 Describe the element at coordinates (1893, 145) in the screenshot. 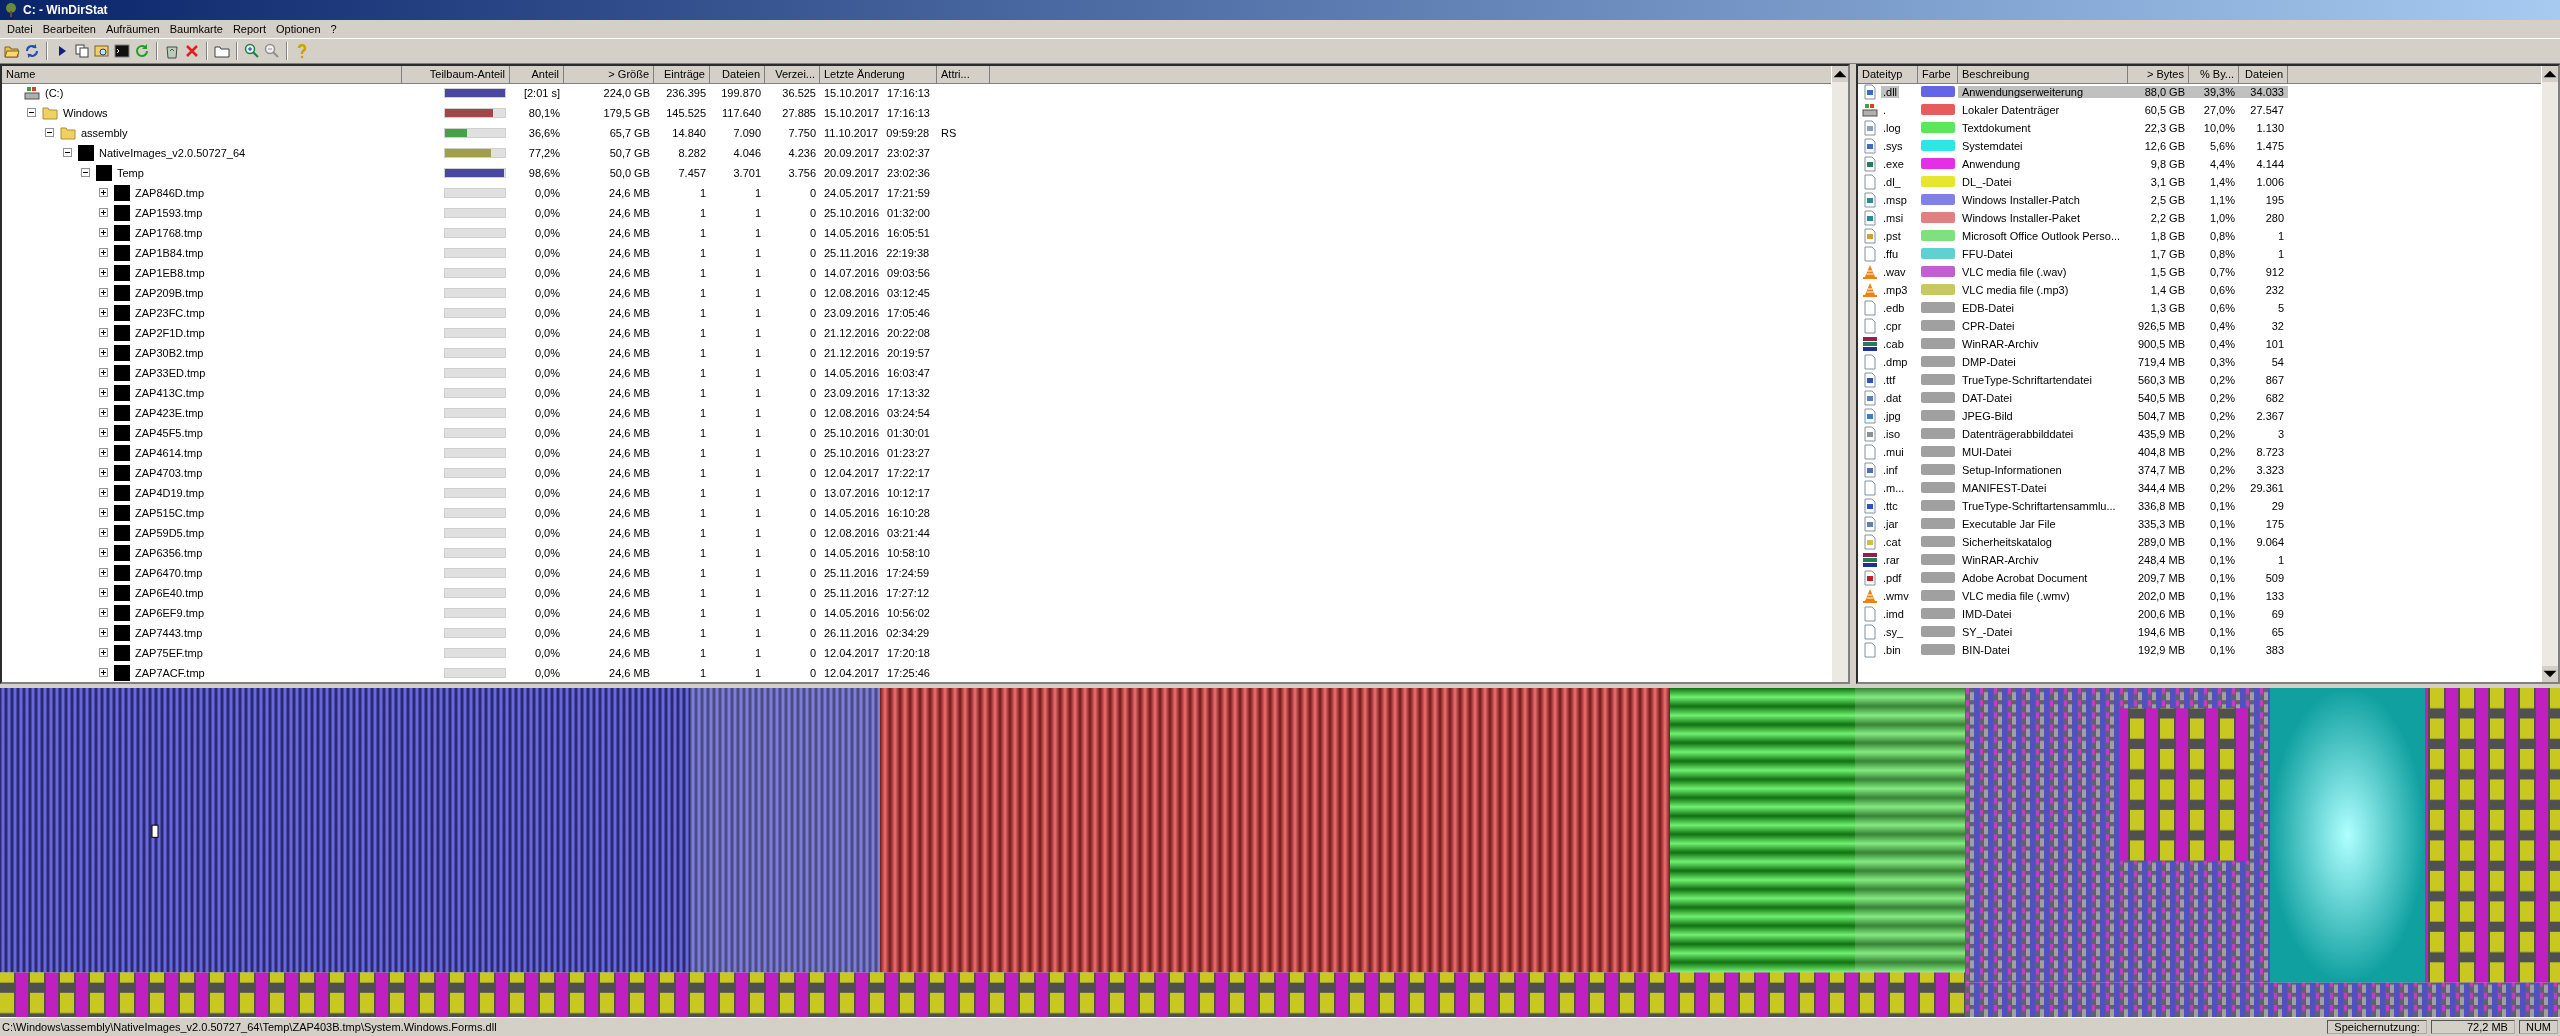

I see `file-extension: .sys` at that location.